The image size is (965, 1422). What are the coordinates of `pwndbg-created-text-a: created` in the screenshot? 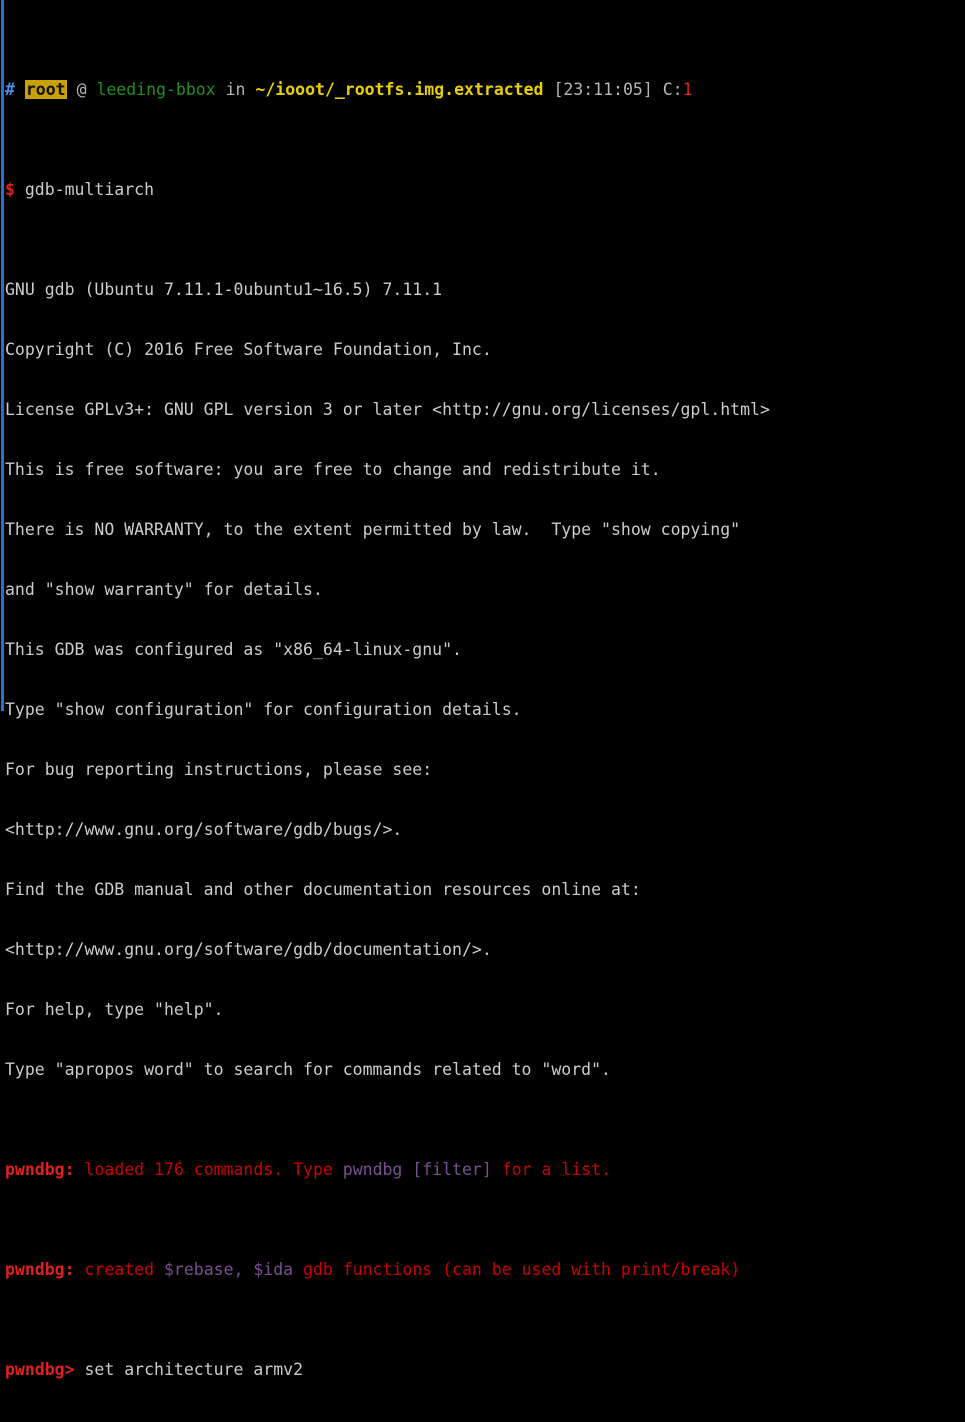 It's located at (124, 1269).